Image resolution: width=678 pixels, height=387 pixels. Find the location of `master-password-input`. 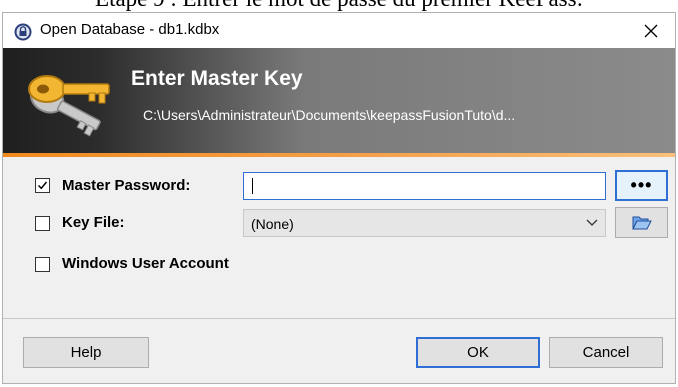

master-password-input is located at coordinates (424, 186).